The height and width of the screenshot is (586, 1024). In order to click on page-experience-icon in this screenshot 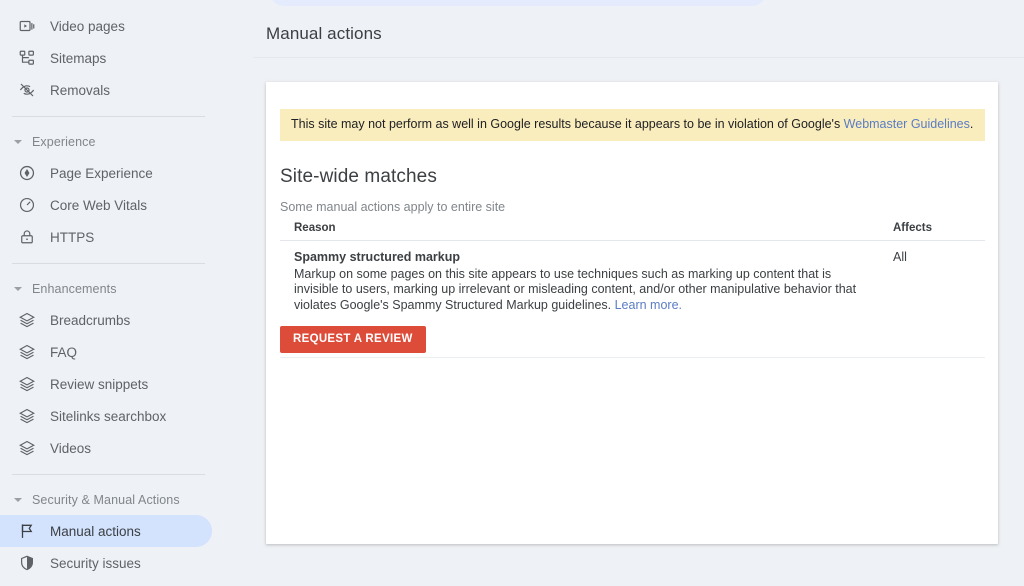, I will do `click(27, 173)`.